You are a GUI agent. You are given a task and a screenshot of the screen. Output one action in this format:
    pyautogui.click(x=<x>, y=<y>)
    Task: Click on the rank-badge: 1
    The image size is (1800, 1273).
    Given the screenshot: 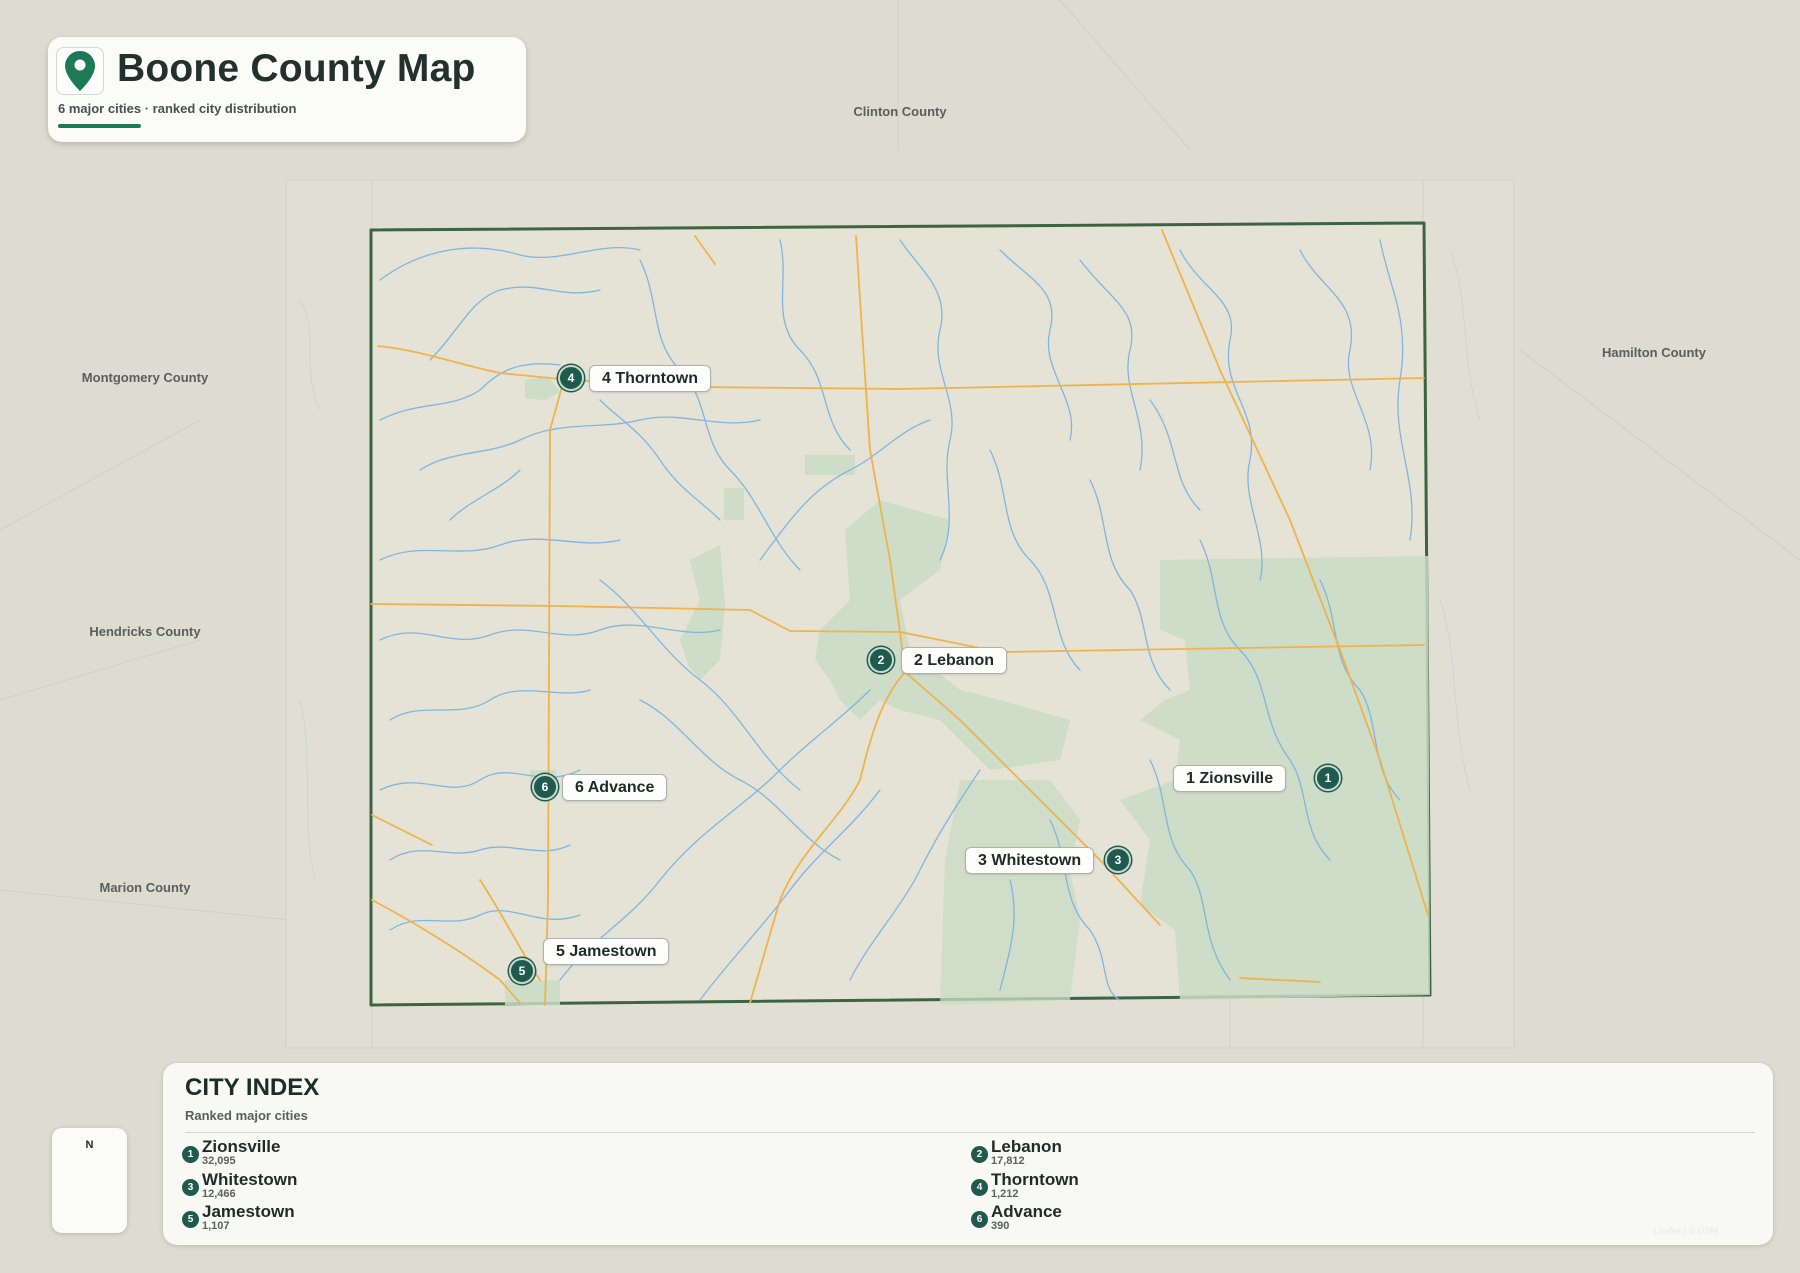 What is the action you would take?
    pyautogui.click(x=190, y=1154)
    